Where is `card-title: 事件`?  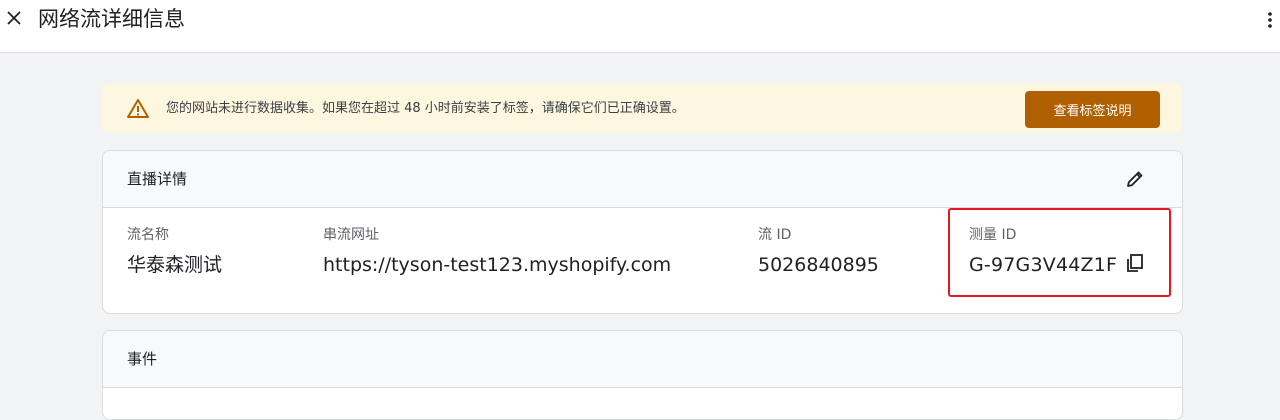
card-title: 事件 is located at coordinates (142, 359).